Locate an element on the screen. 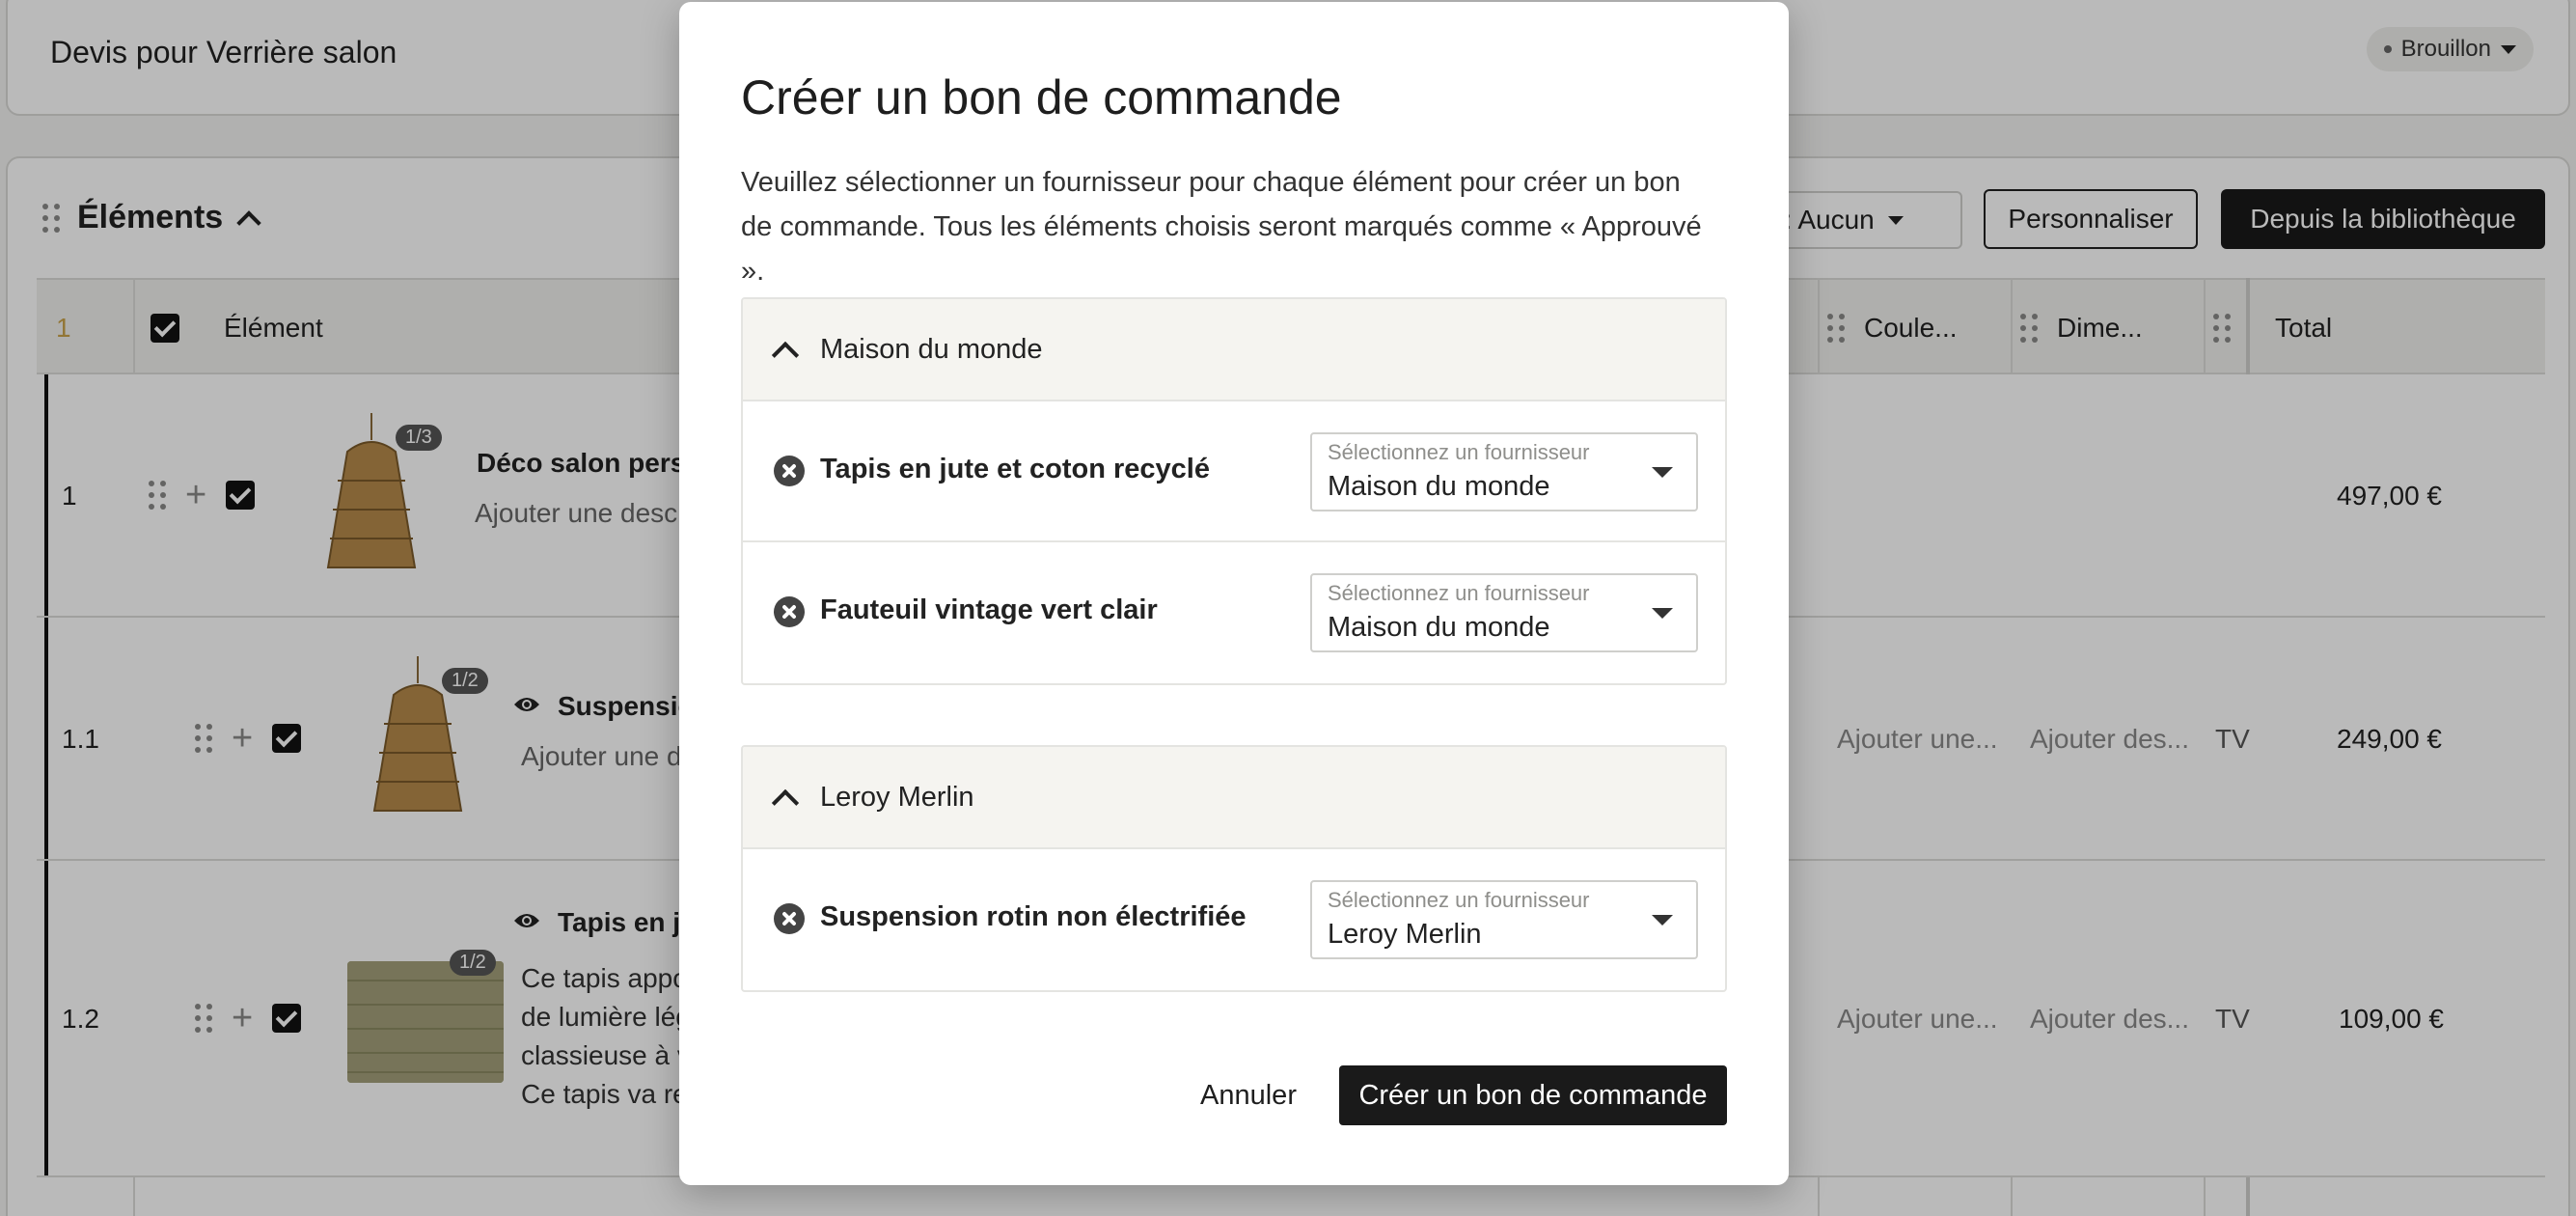  cancel-button: Annuler is located at coordinates (1248, 1095).